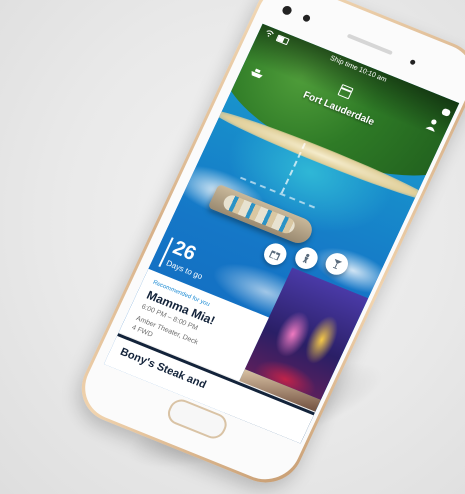 The height and width of the screenshot is (494, 465). Describe the element at coordinates (274, 255) in the screenshot. I see `gift-icon` at that location.